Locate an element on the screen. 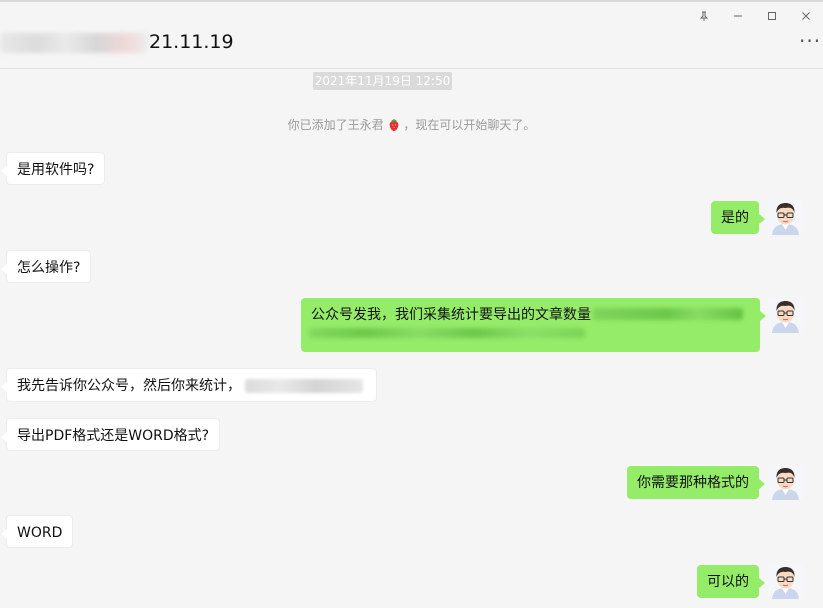  system-message-tail: ，现在可以开始聊天了。 is located at coordinates (469, 125).